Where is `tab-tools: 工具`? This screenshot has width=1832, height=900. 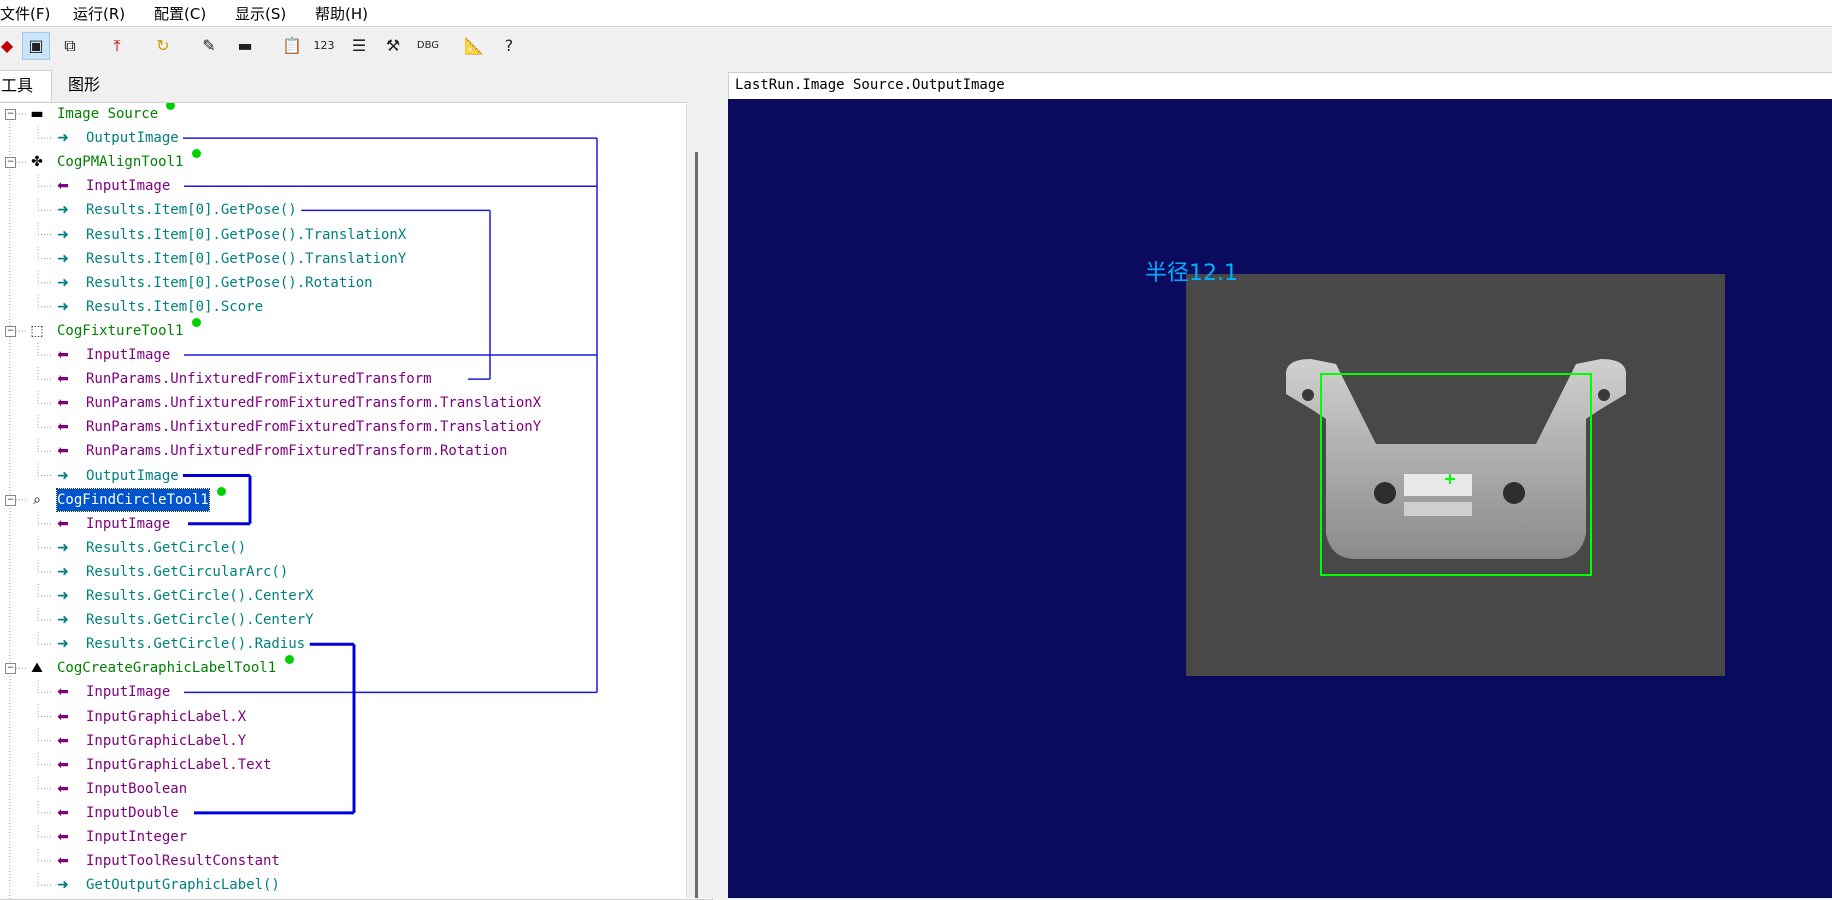 tab-tools: 工具 is located at coordinates (26, 85).